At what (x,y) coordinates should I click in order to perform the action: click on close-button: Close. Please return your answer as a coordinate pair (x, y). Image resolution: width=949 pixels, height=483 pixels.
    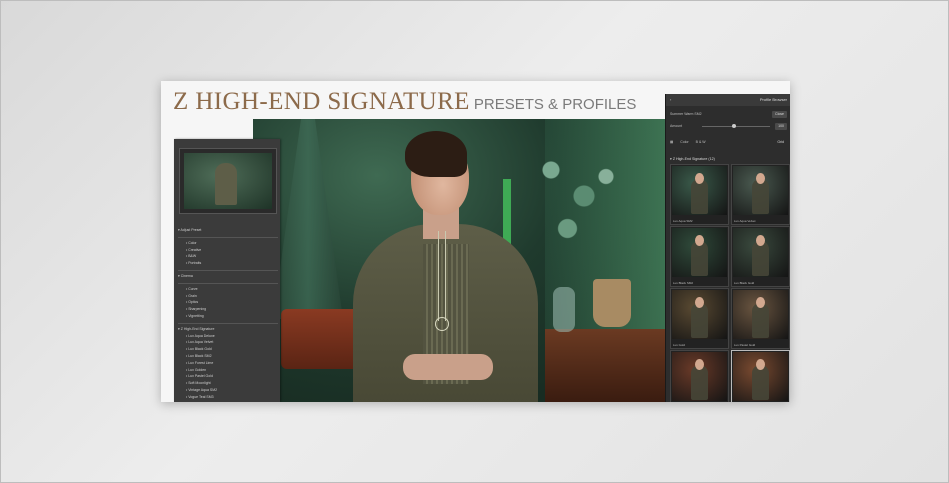
    Looking at the image, I should click on (779, 114).